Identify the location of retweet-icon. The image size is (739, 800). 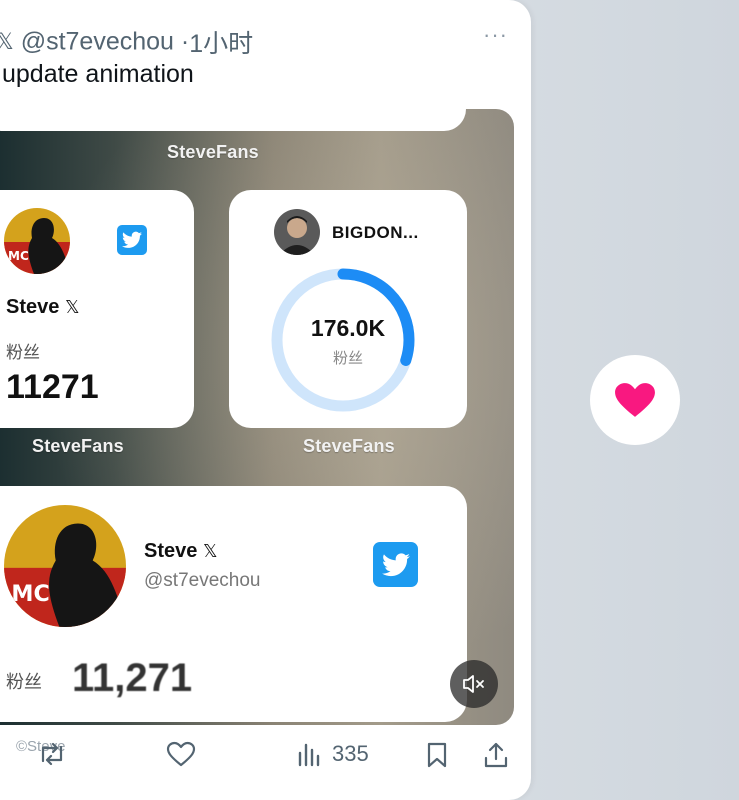
(52, 754).